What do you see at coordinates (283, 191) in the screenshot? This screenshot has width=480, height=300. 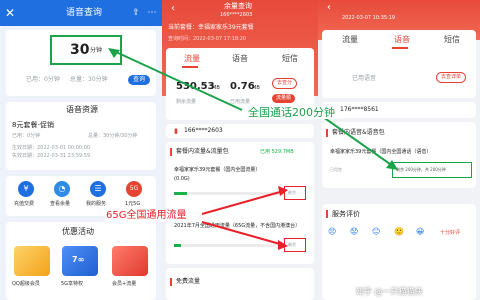 I see `arrow-head-item1` at bounding box center [283, 191].